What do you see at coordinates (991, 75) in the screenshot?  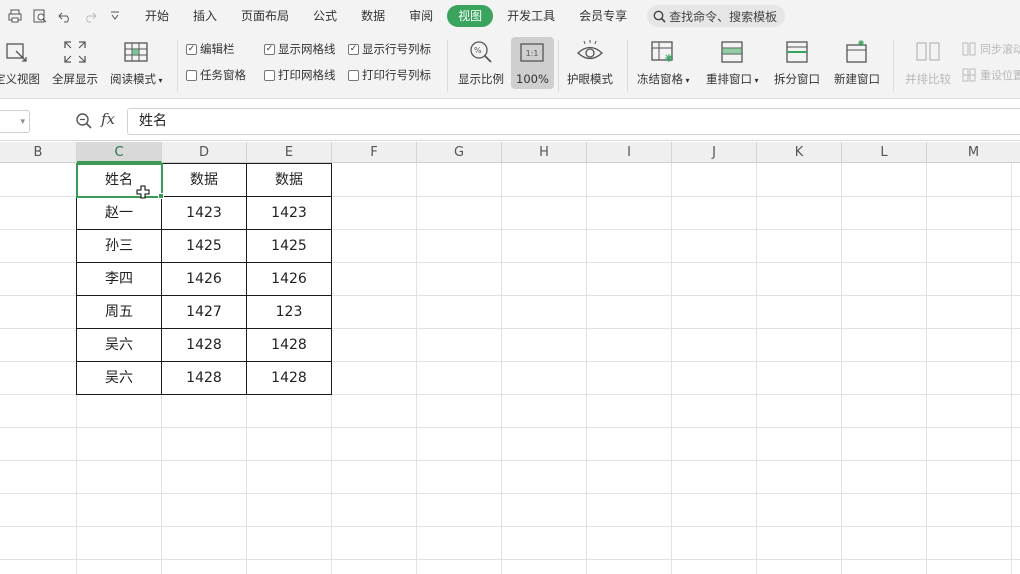 I see `reset-position-button: 重设位置` at bounding box center [991, 75].